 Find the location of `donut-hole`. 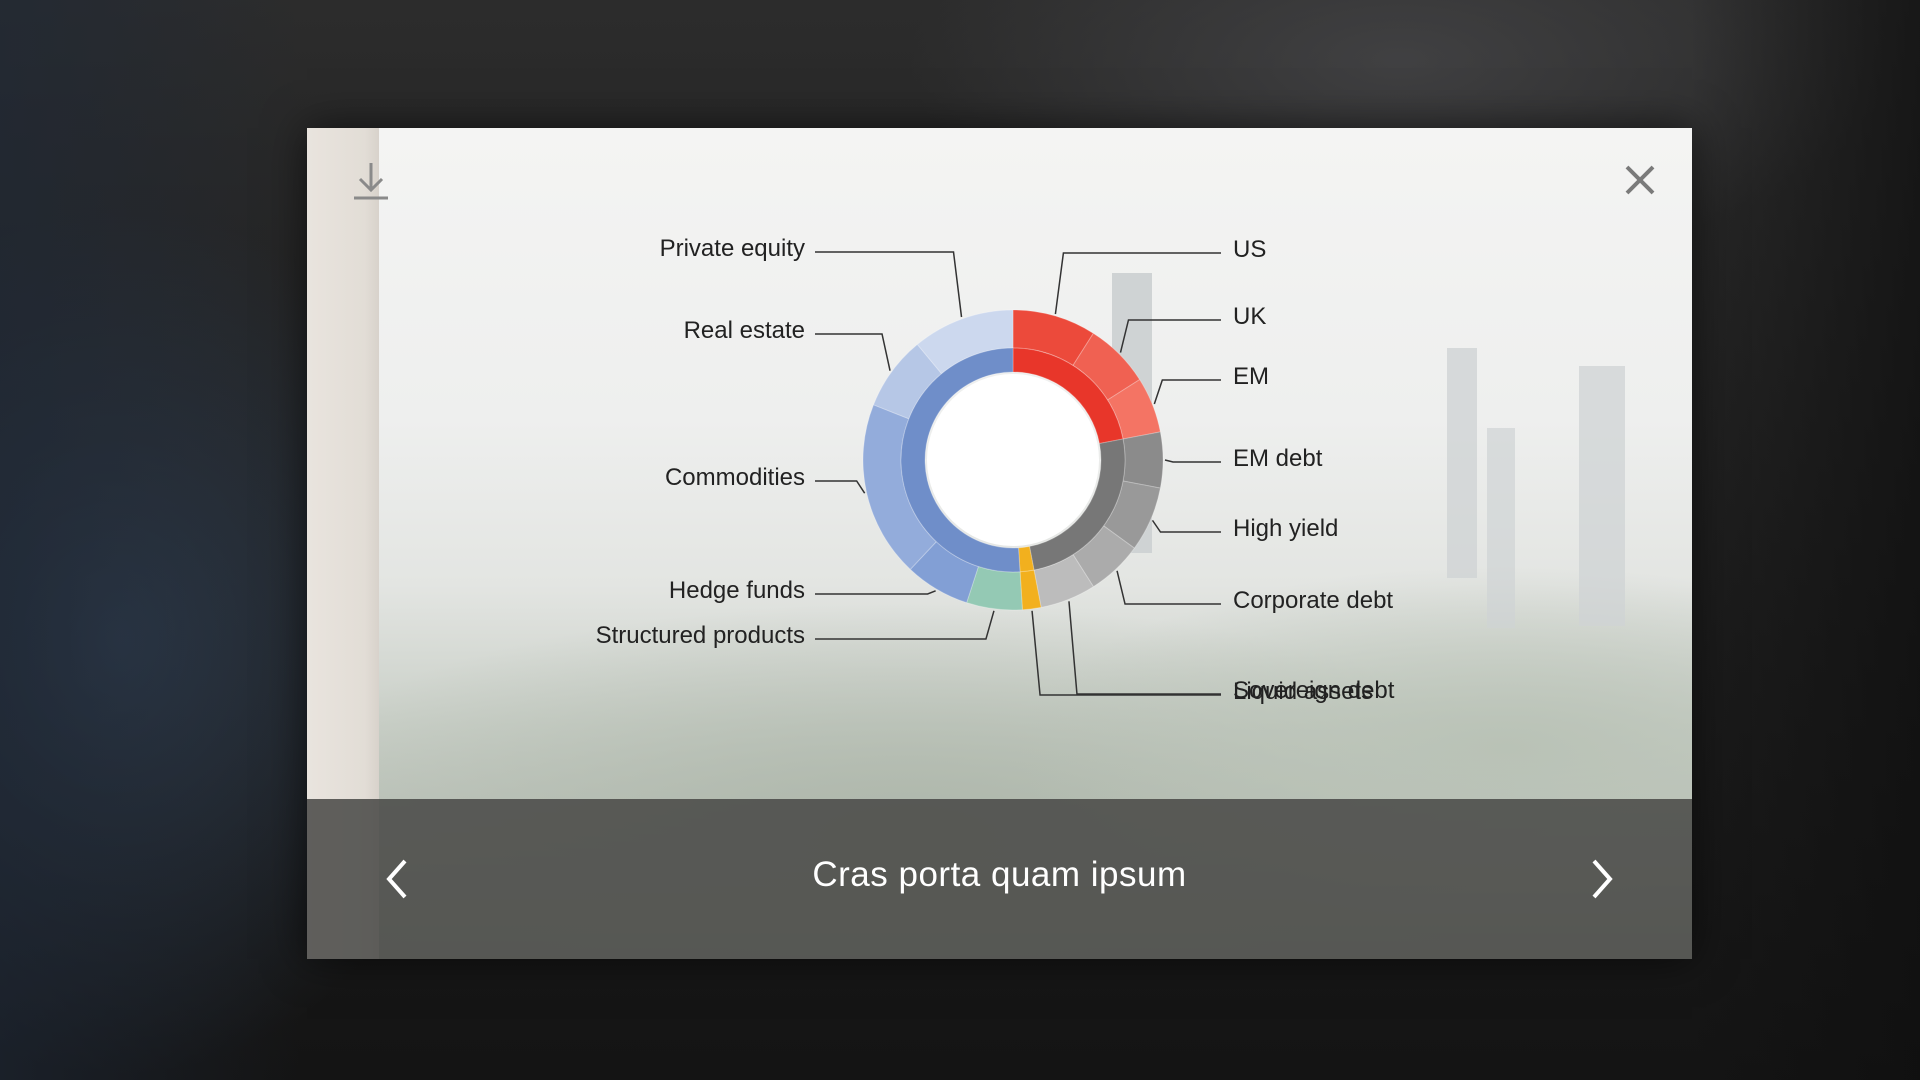

donut-hole is located at coordinates (1013, 460).